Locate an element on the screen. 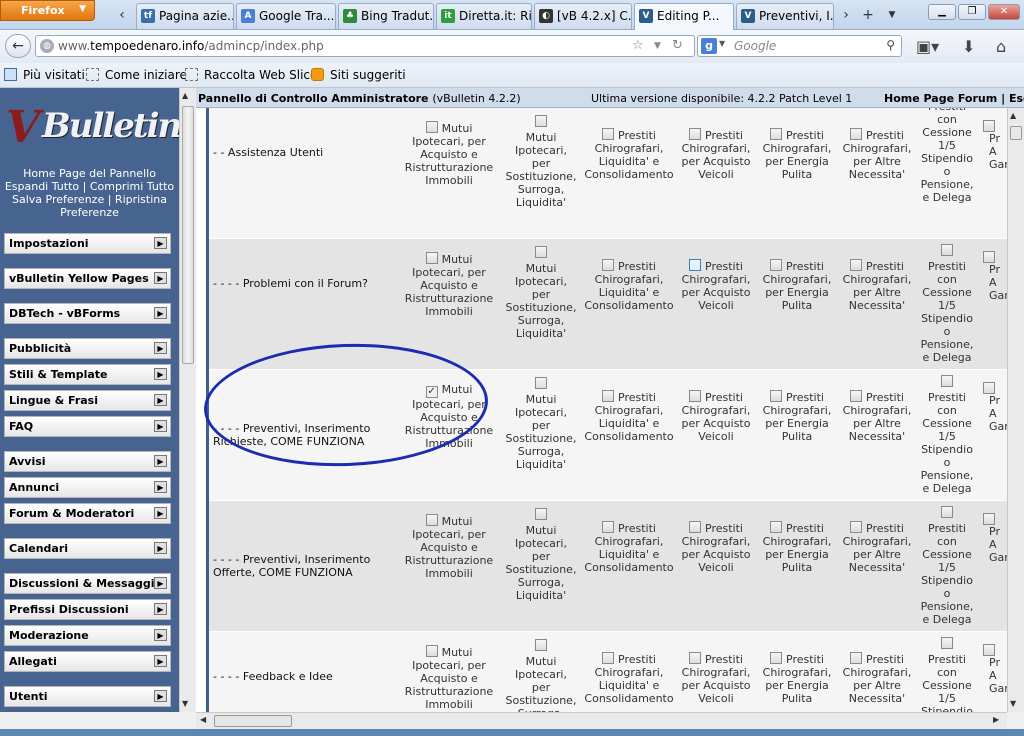 The image size is (1024, 736). sidebar-group-16: Utenti ▶ is located at coordinates (87, 696).